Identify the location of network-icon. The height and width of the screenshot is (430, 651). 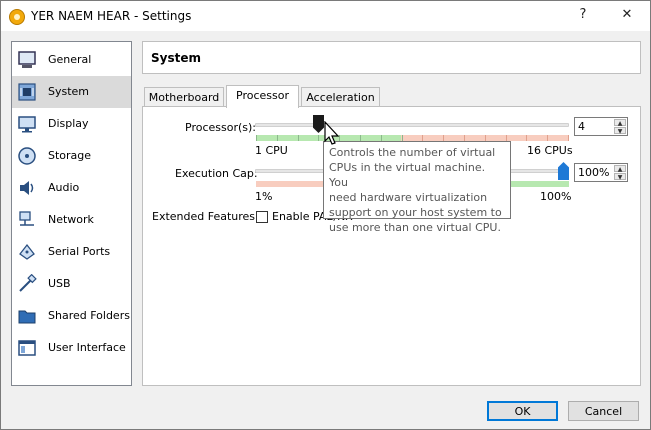
(26, 218).